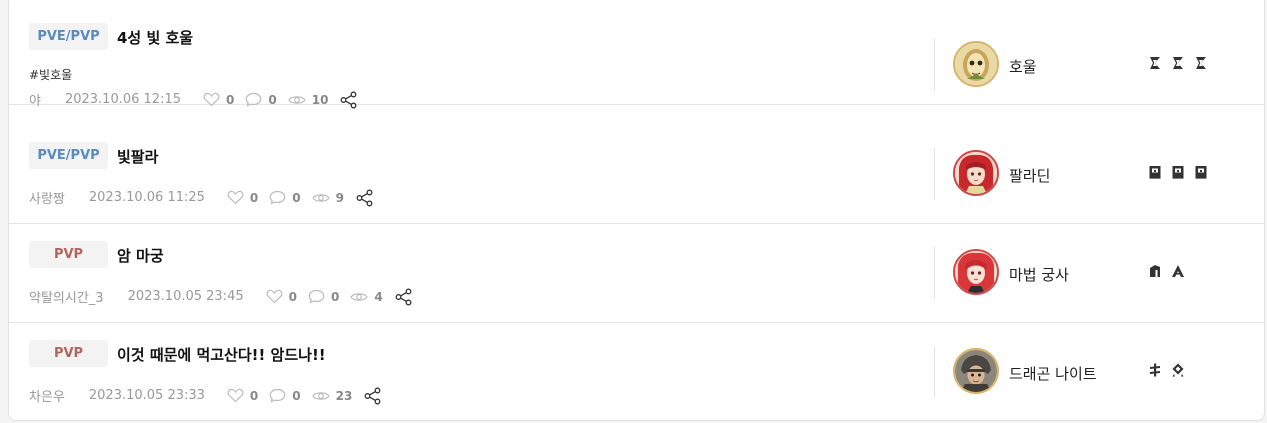  I want to click on post-title: 빛팔라, so click(137, 156).